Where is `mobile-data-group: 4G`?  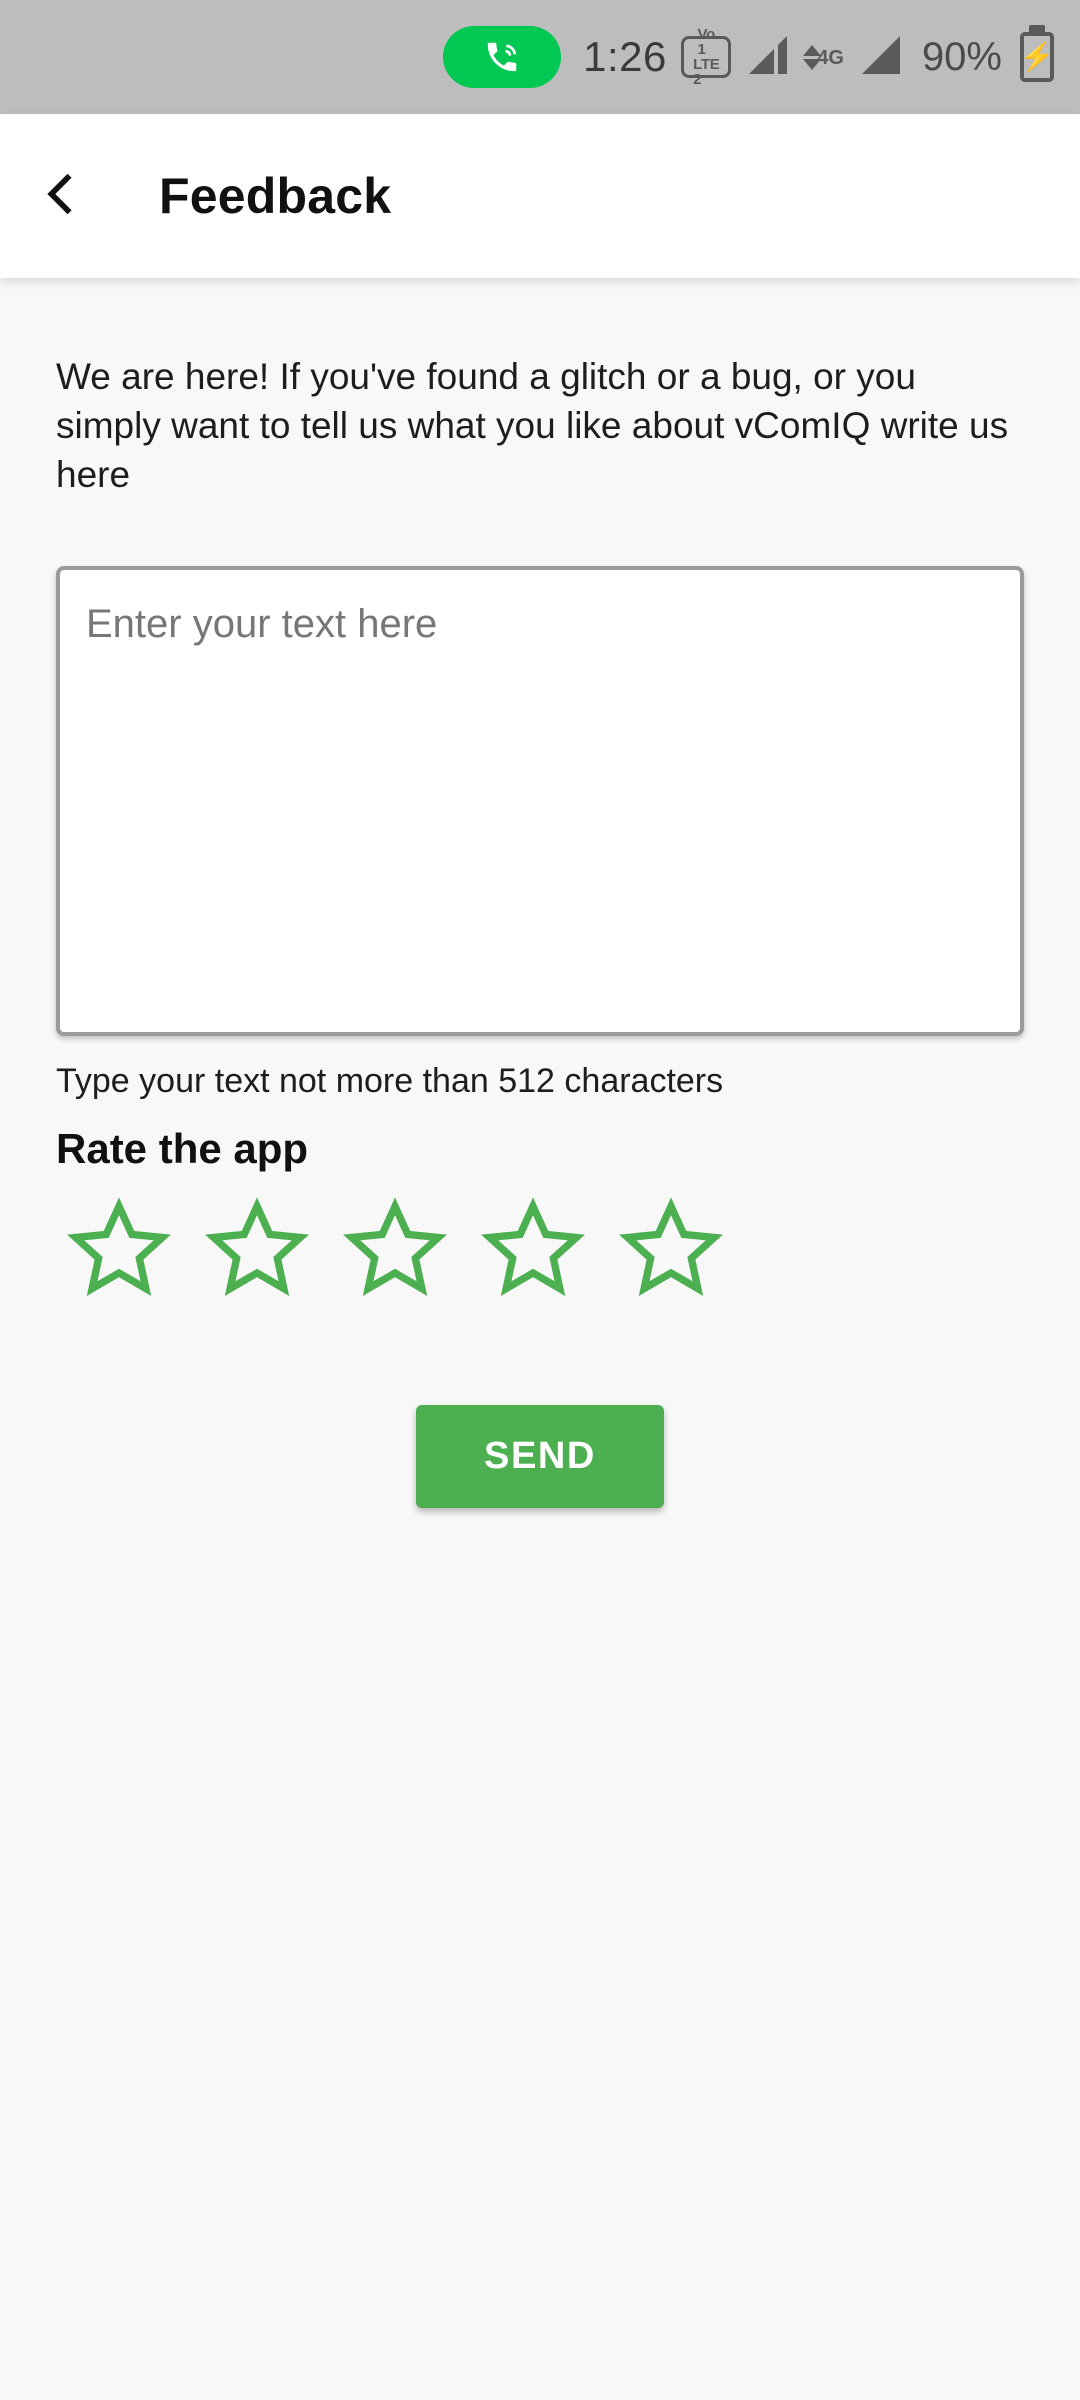
mobile-data-group: 4G is located at coordinates (823, 57).